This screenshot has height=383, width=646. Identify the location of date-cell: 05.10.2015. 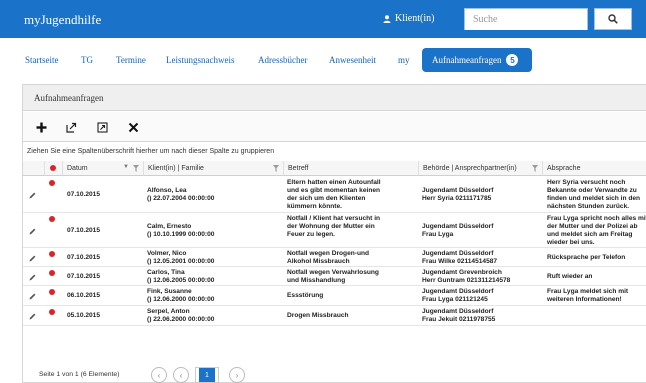
(84, 315).